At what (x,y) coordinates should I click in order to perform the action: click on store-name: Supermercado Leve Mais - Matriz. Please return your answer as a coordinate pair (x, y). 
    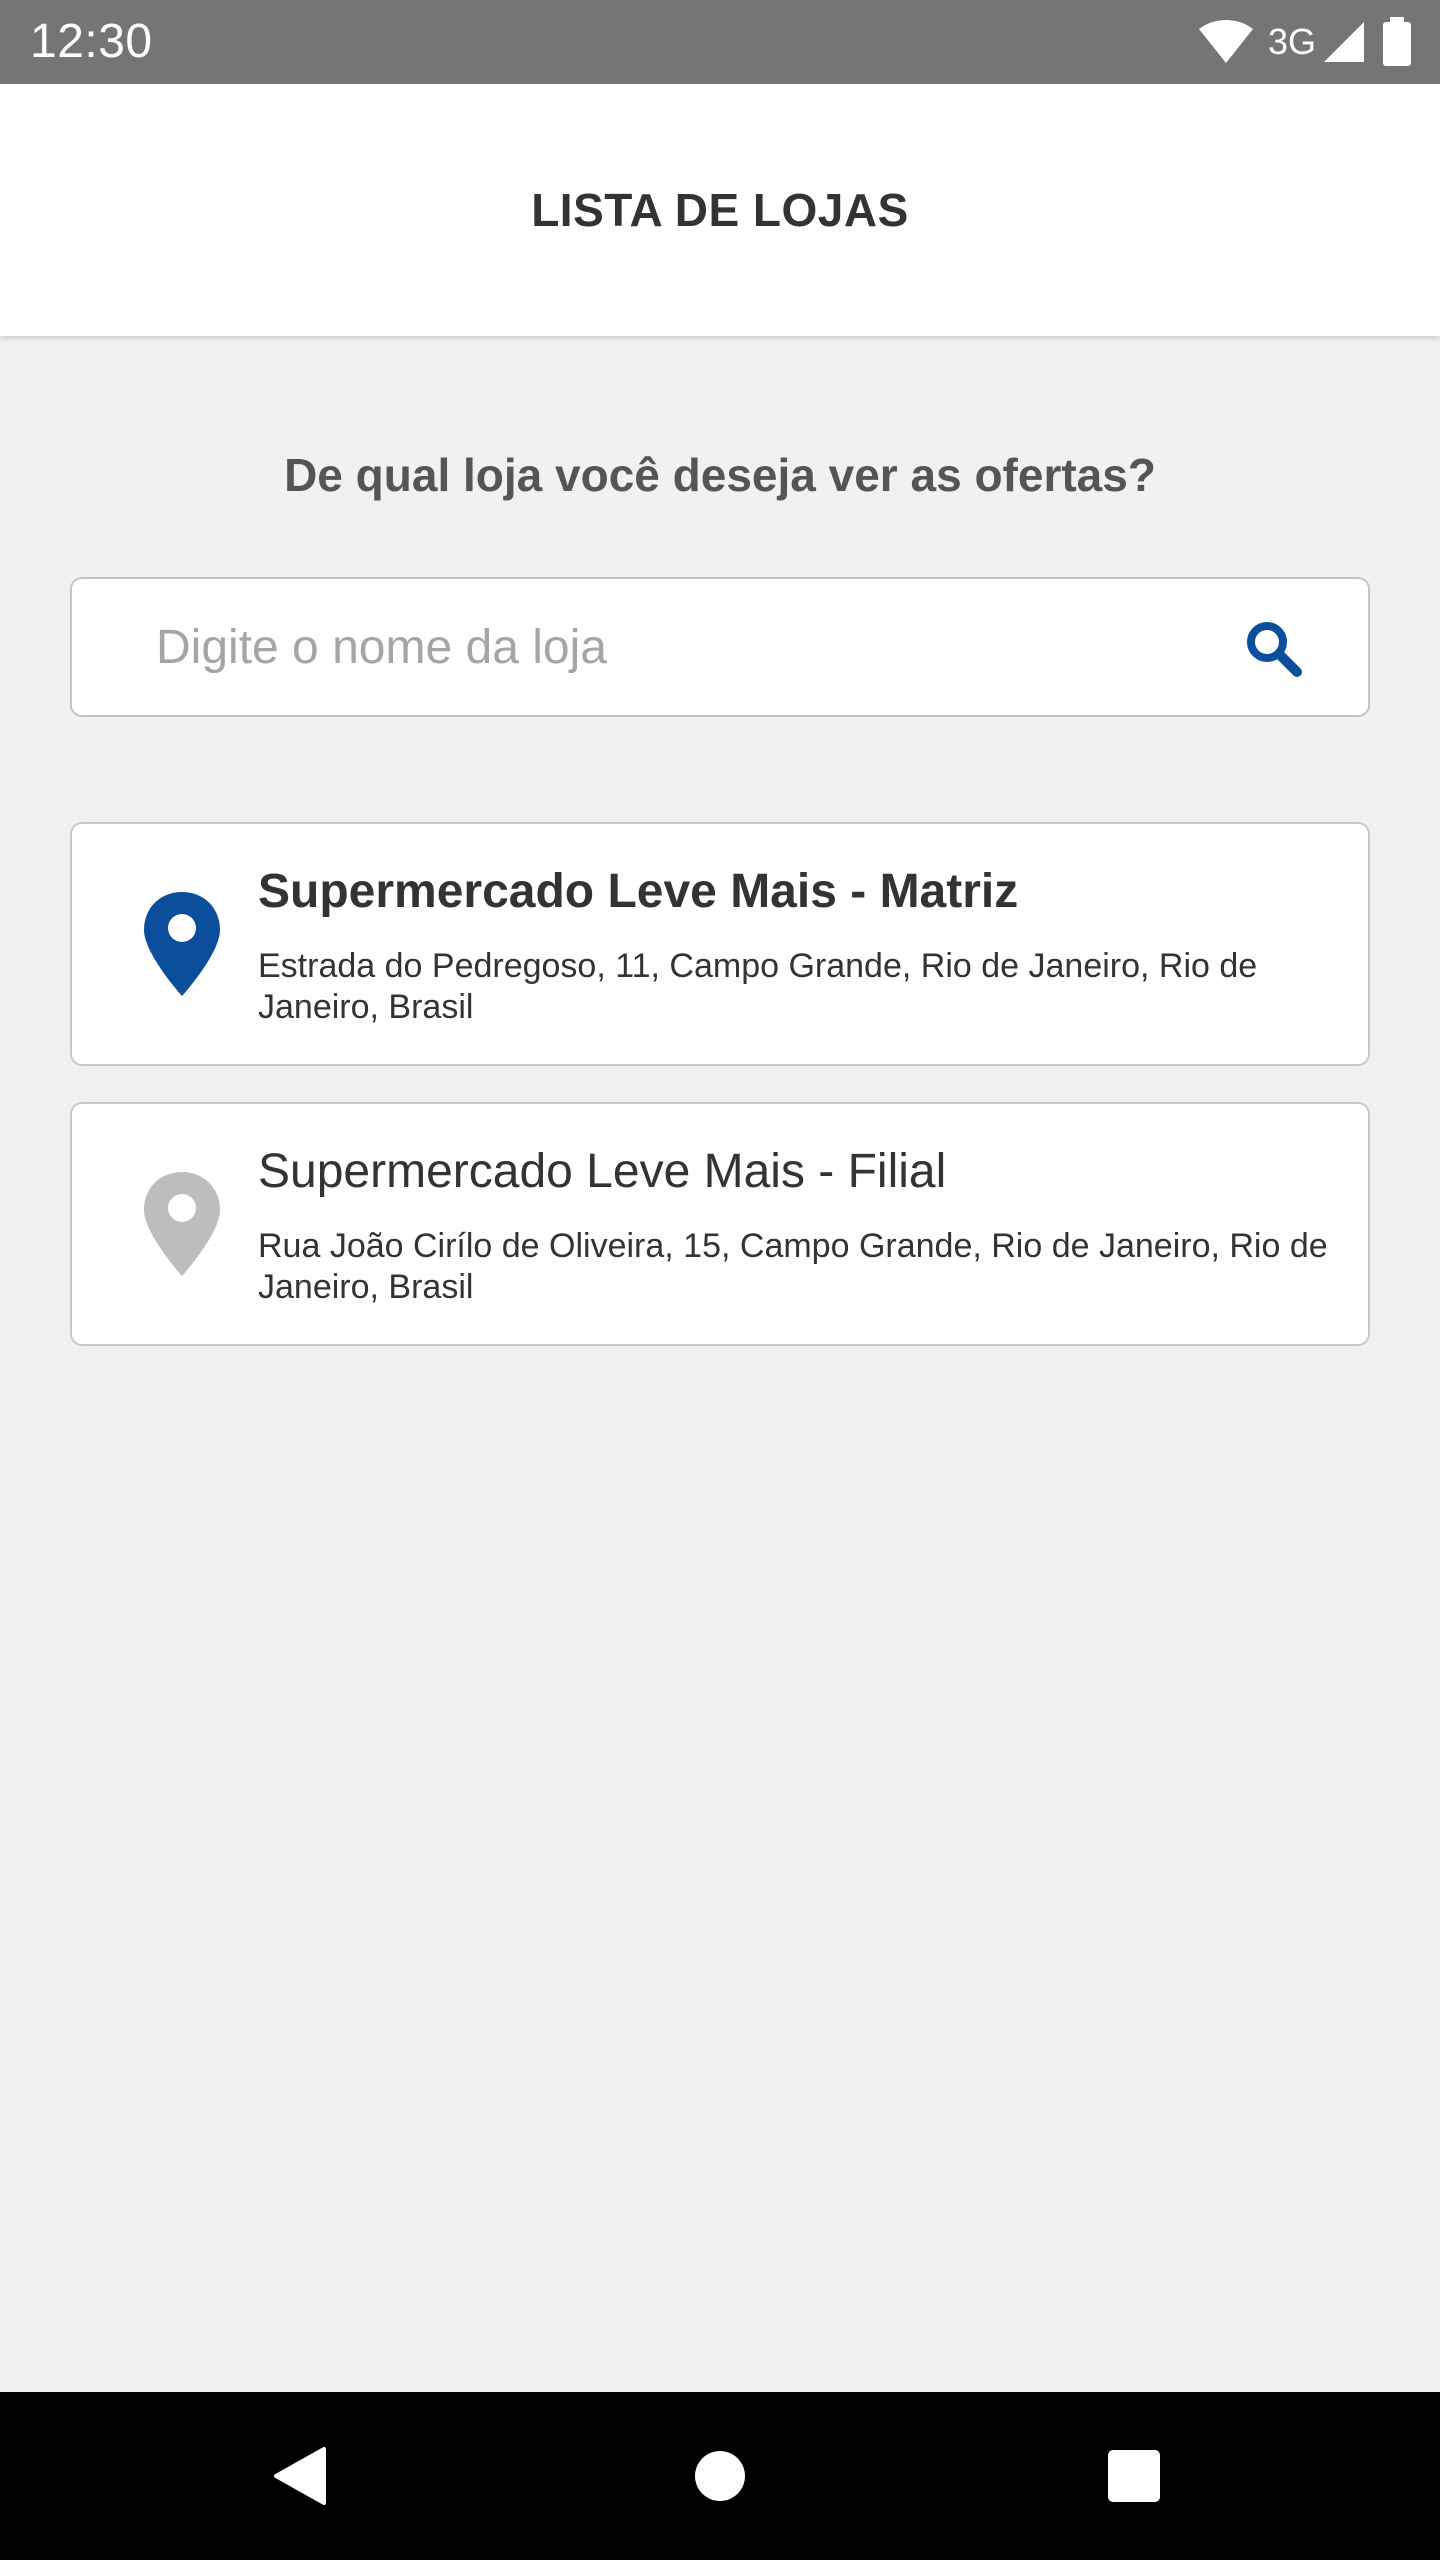
    Looking at the image, I should click on (638, 891).